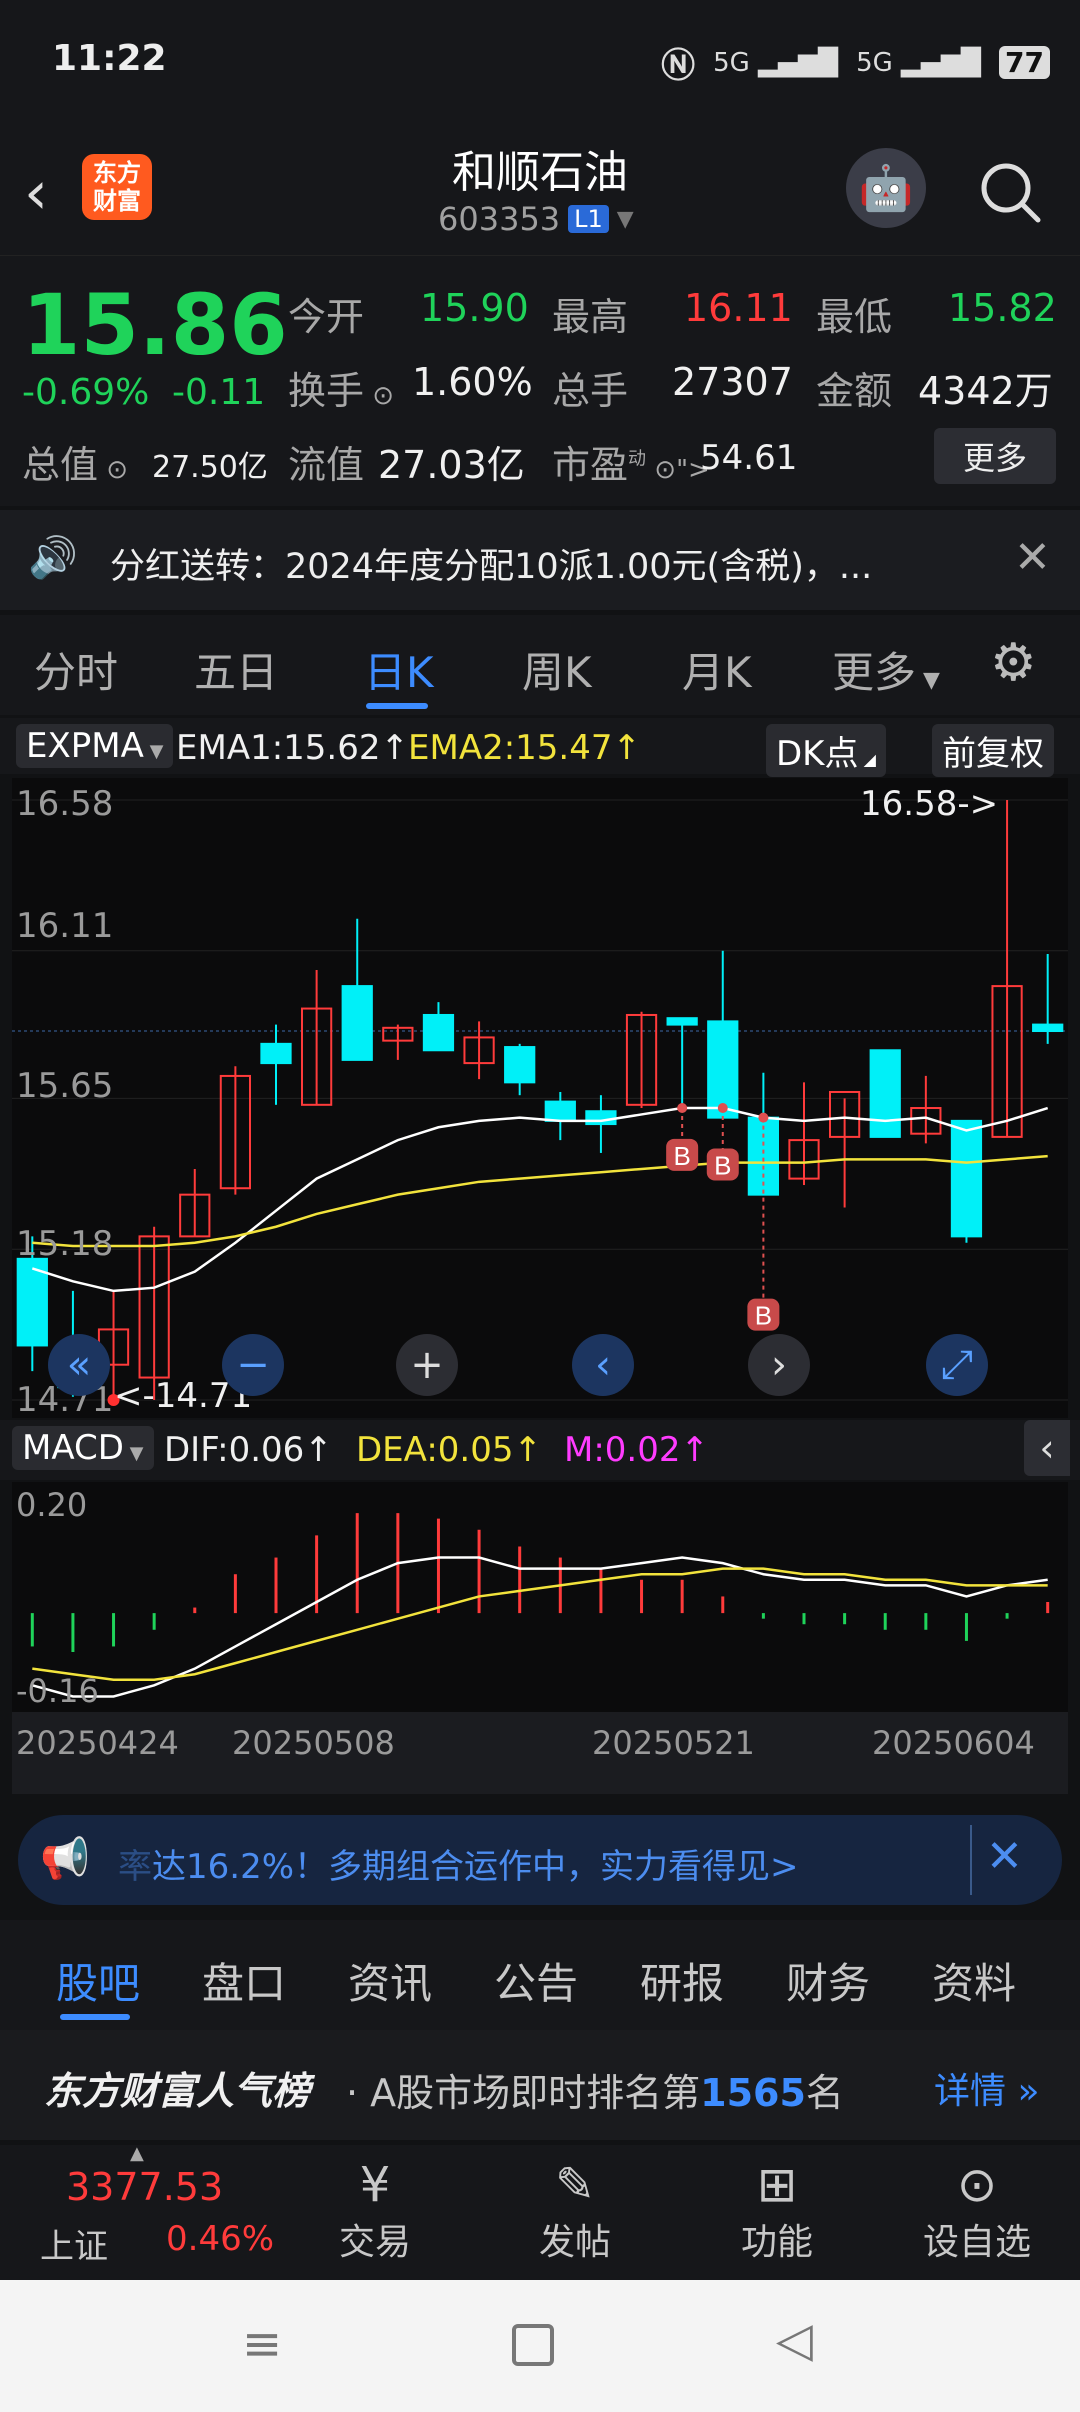  Describe the element at coordinates (717, 669) in the screenshot. I see `tab-monthly-k: 月K` at that location.